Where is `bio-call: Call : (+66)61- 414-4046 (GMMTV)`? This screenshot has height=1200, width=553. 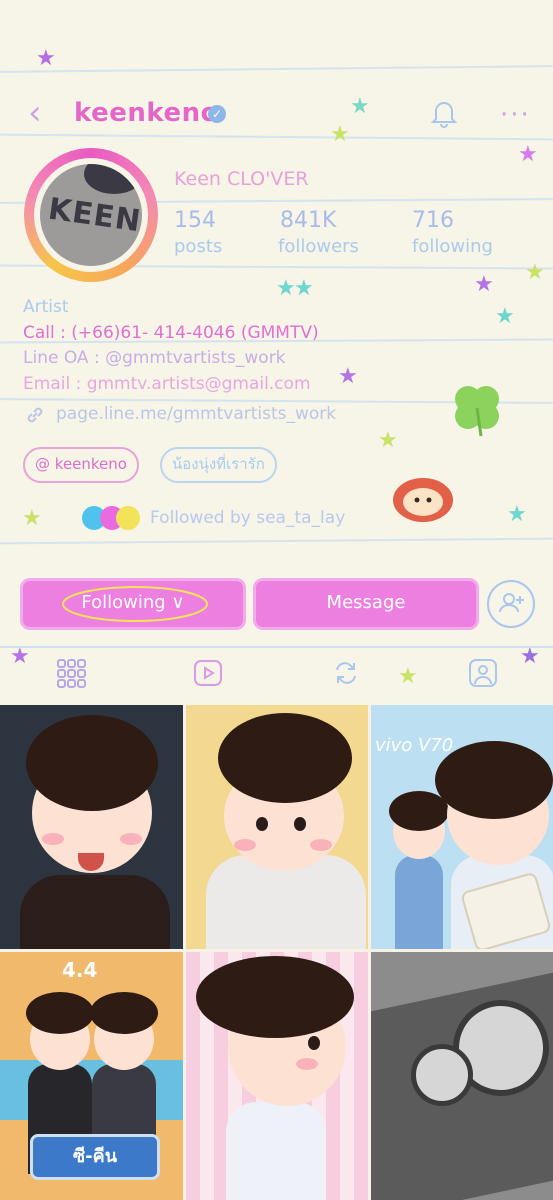
bio-call: Call : (+66)61- 414-4046 (GMMTV) is located at coordinates (171, 333).